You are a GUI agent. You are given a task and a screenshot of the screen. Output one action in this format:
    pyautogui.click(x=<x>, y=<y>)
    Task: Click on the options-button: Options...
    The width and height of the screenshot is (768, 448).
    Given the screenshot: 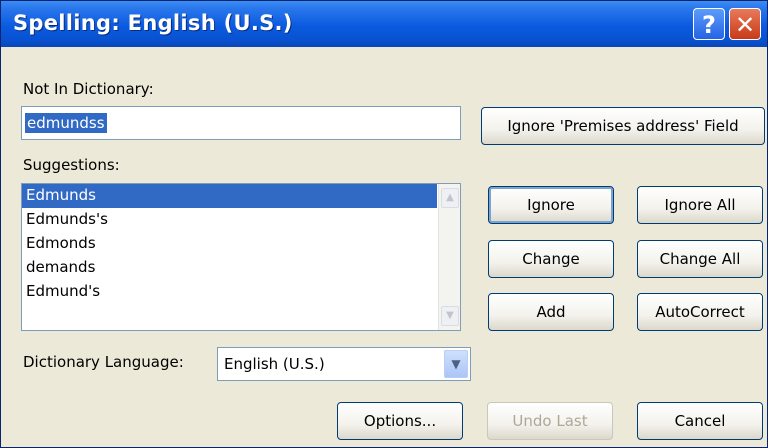 What is the action you would take?
    pyautogui.click(x=400, y=421)
    